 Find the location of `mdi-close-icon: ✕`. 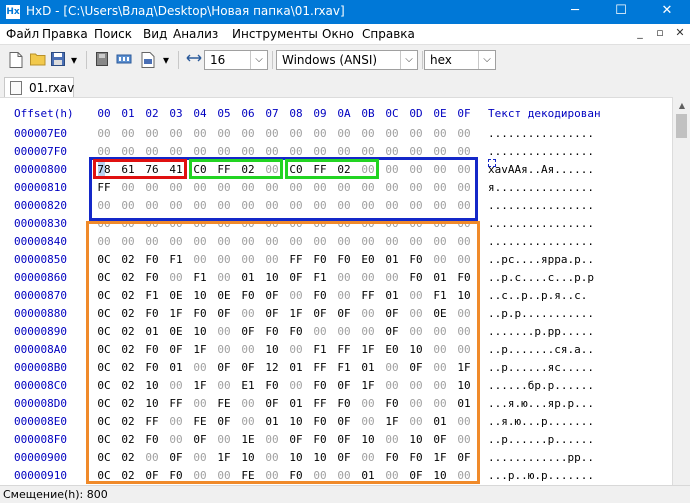

mdi-close-icon: ✕ is located at coordinates (680, 34).